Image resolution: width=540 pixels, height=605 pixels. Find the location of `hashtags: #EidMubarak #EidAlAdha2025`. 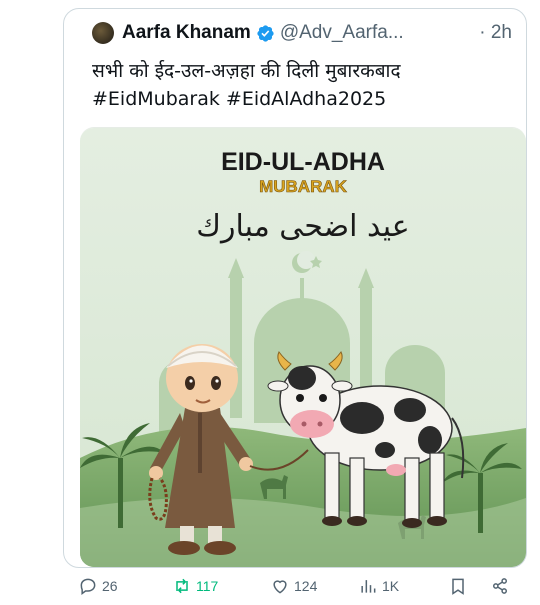

hashtags: #EidMubarak #EidAlAdha2025 is located at coordinates (302, 99).